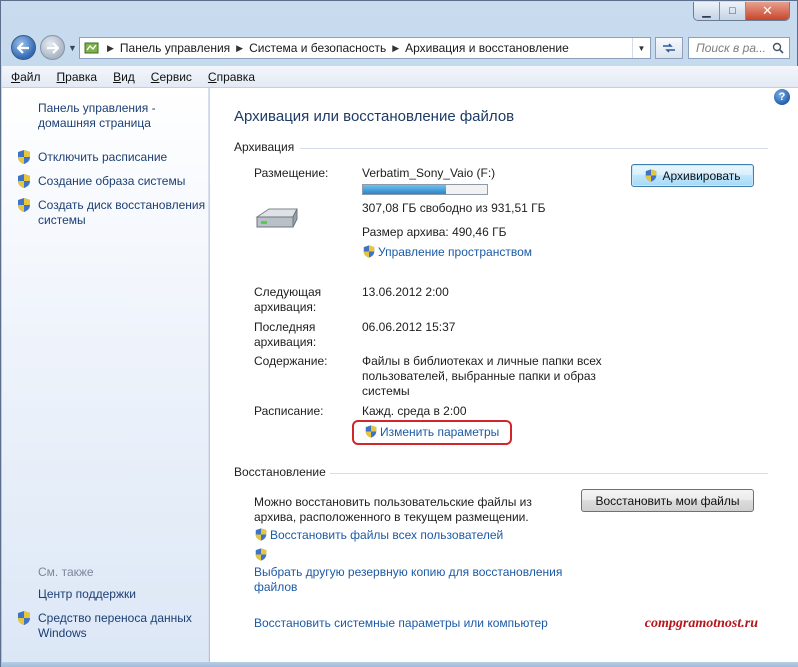  What do you see at coordinates (454, 208) in the screenshot?
I see `free-space-text: 307,08 ГБ свободно из 931,51 ГБ` at bounding box center [454, 208].